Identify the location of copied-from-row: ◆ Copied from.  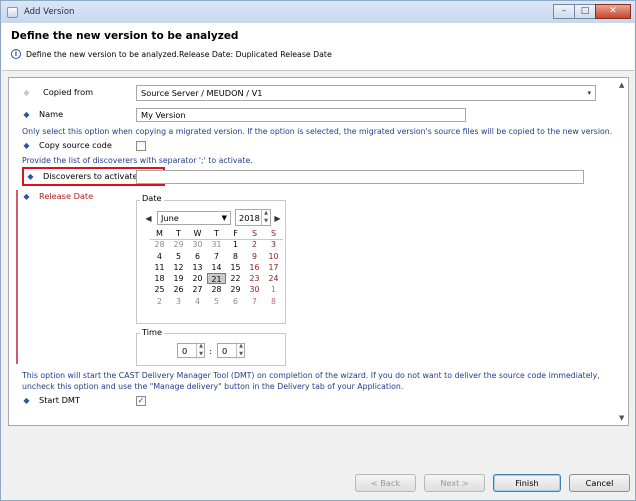
(57, 92).